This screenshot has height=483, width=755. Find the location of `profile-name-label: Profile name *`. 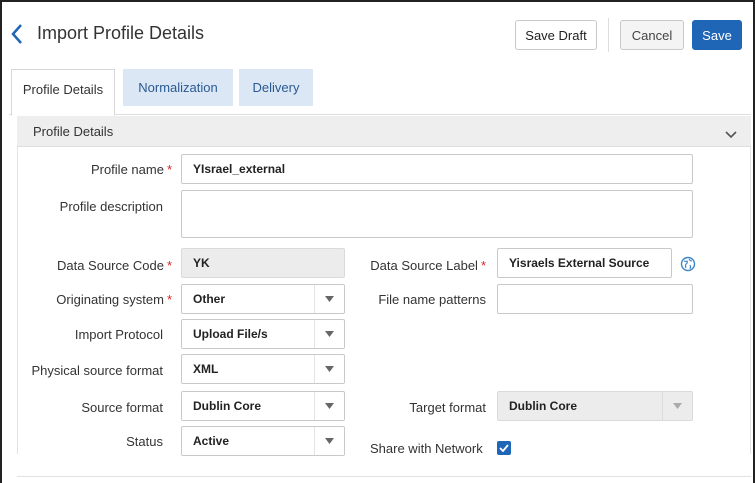

profile-name-label: Profile name * is located at coordinates (131, 169).